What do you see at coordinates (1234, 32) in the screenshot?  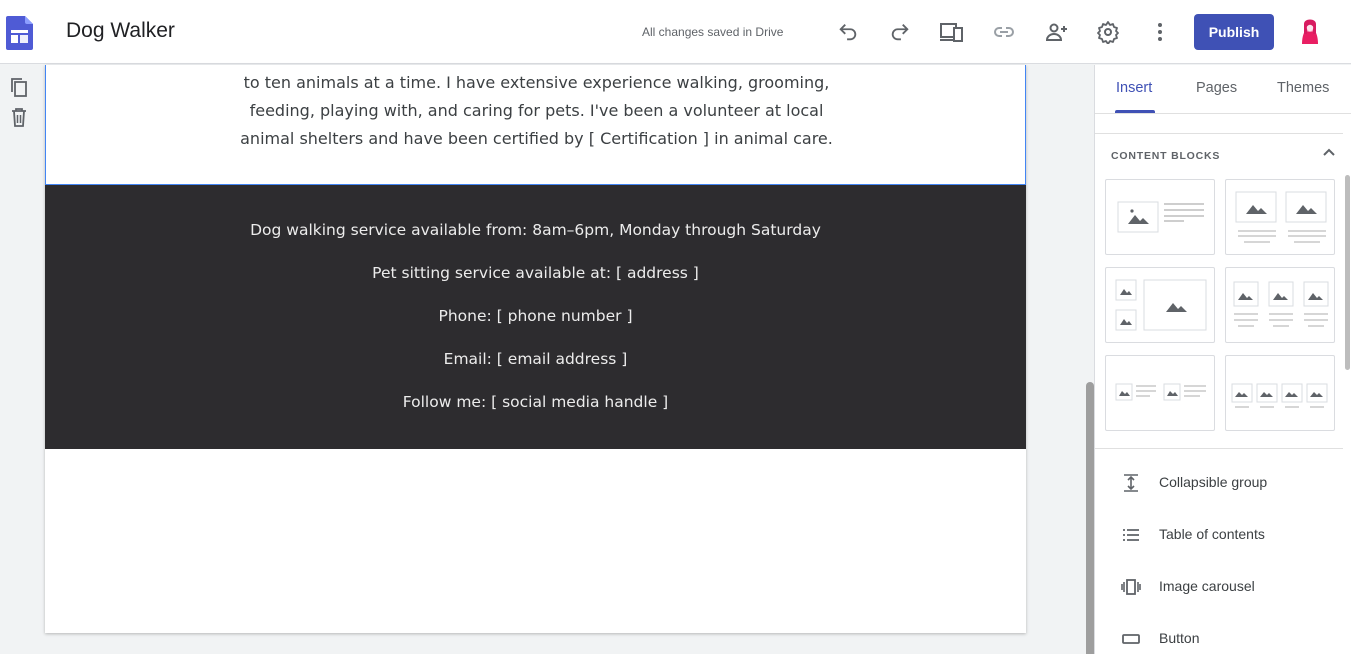 I see `publish-button: Publish` at bounding box center [1234, 32].